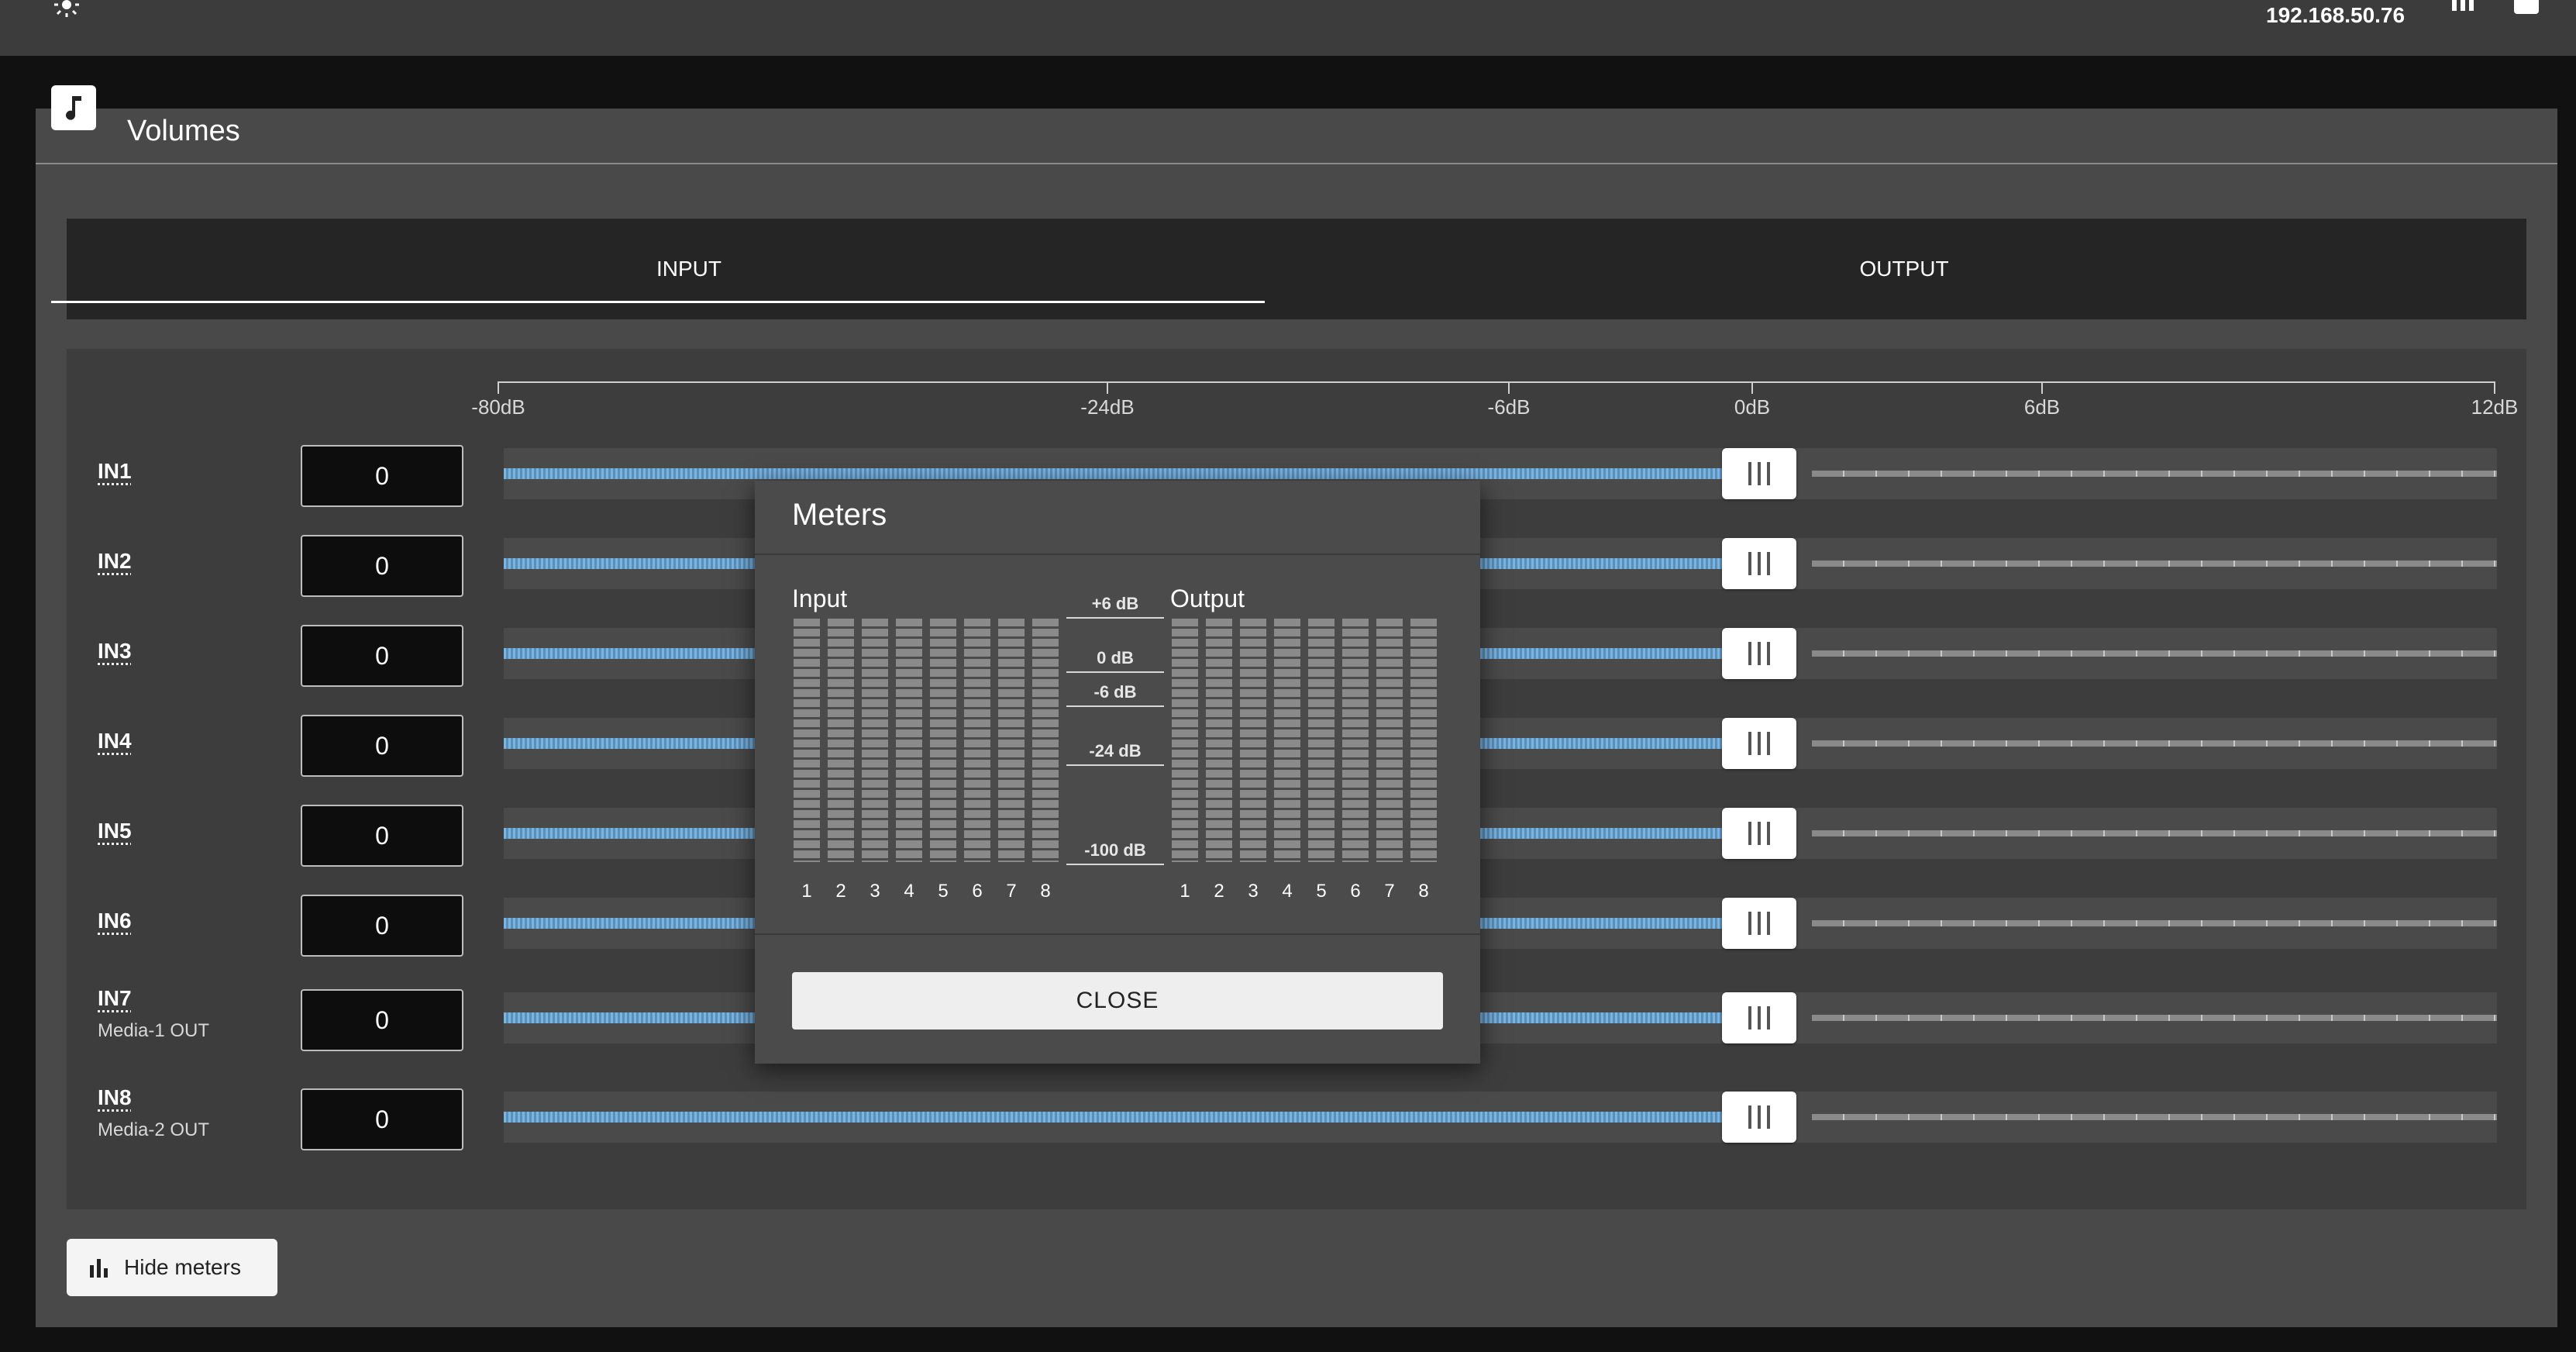  I want to click on scale-line, so click(1496, 382).